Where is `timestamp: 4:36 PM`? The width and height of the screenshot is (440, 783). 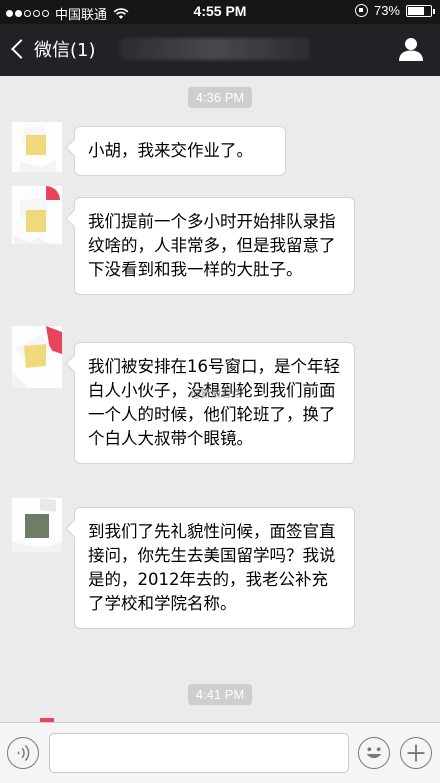 timestamp: 4:36 PM is located at coordinates (220, 97).